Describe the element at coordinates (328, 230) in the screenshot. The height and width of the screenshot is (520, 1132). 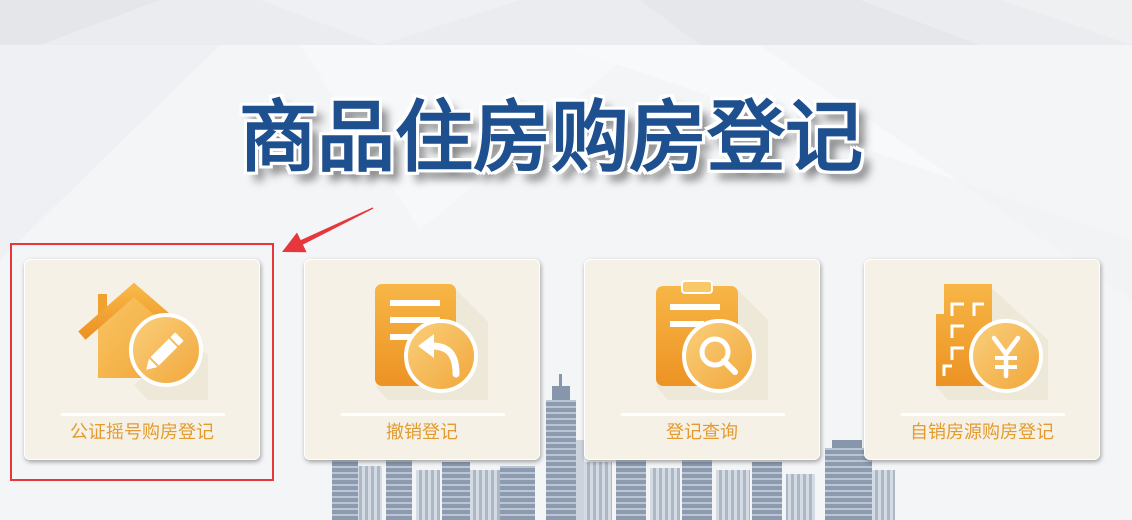
I see `red-arrow-annotation` at that location.